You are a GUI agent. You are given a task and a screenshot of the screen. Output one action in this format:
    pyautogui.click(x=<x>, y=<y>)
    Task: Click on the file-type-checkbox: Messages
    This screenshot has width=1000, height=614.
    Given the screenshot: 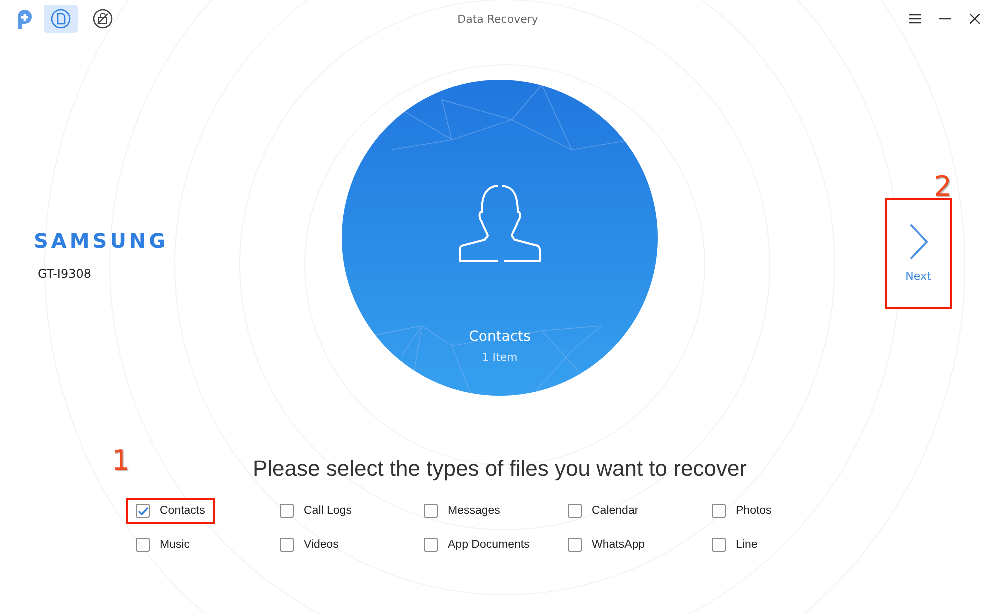 What is the action you would take?
    pyautogui.click(x=462, y=511)
    